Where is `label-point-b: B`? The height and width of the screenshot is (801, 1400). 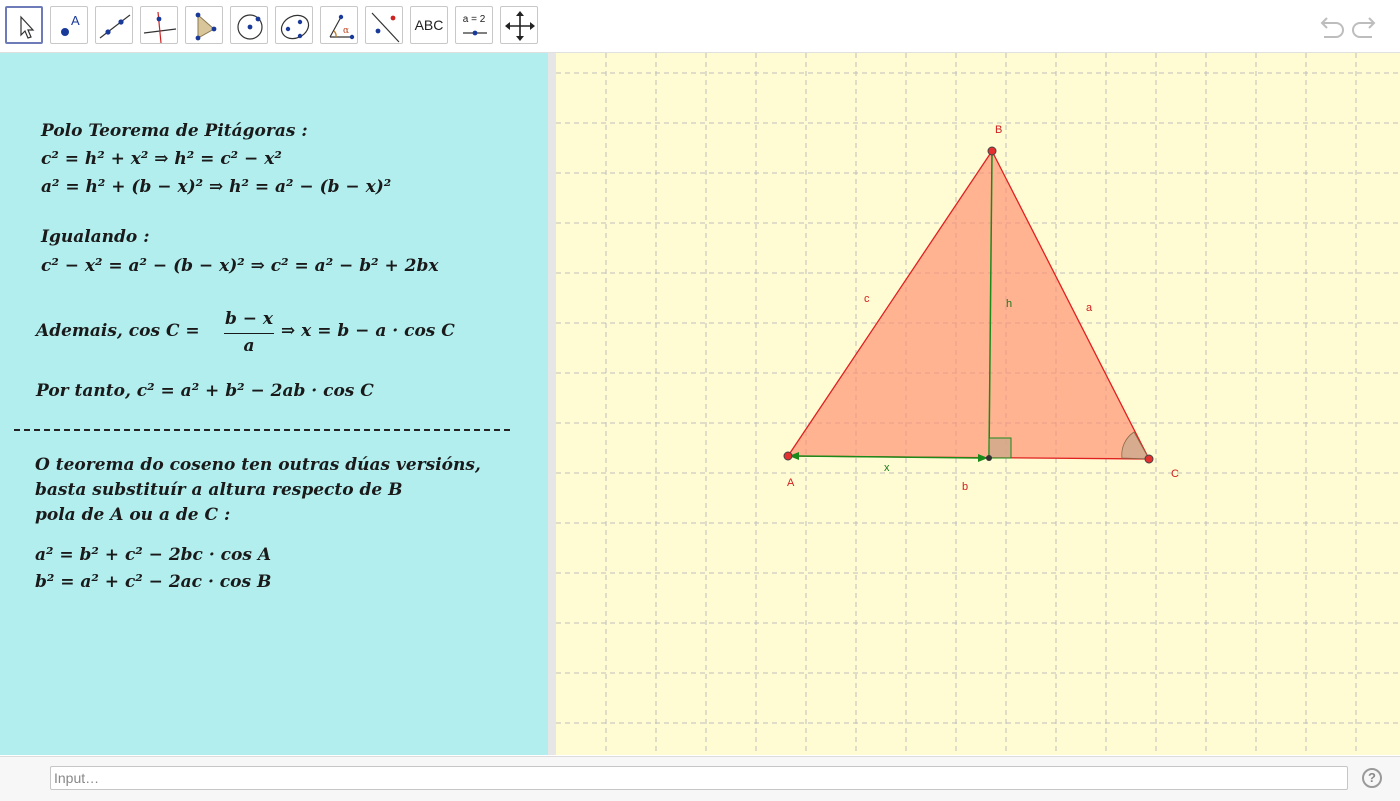 label-point-b: B is located at coordinates (998, 130).